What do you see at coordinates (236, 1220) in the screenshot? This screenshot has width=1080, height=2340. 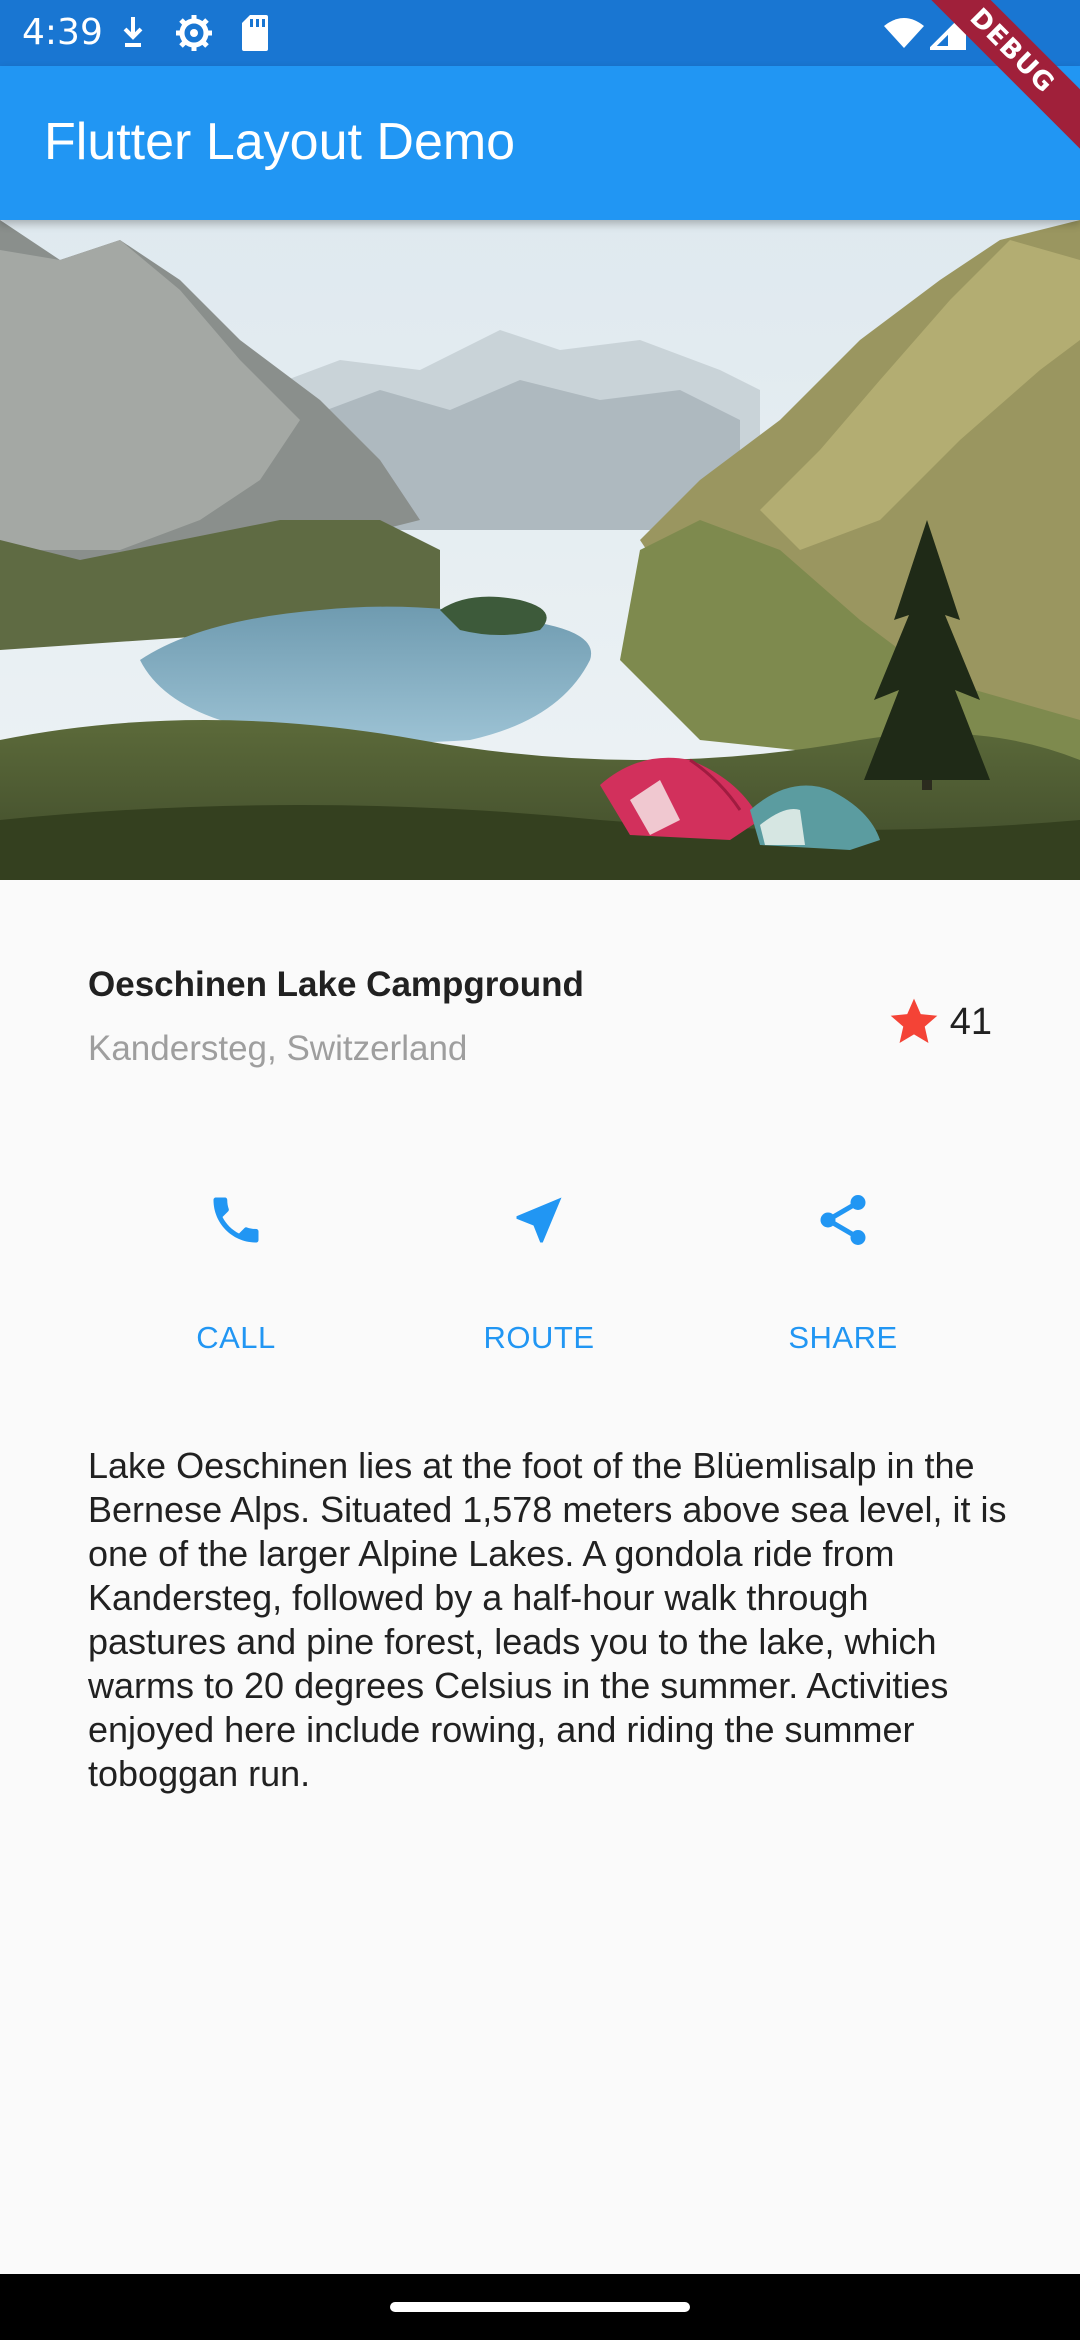 I see `phone-icon` at bounding box center [236, 1220].